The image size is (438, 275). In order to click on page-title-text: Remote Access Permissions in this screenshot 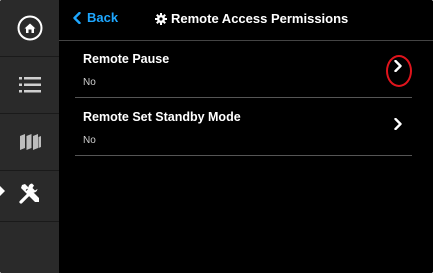, I will do `click(260, 18)`.